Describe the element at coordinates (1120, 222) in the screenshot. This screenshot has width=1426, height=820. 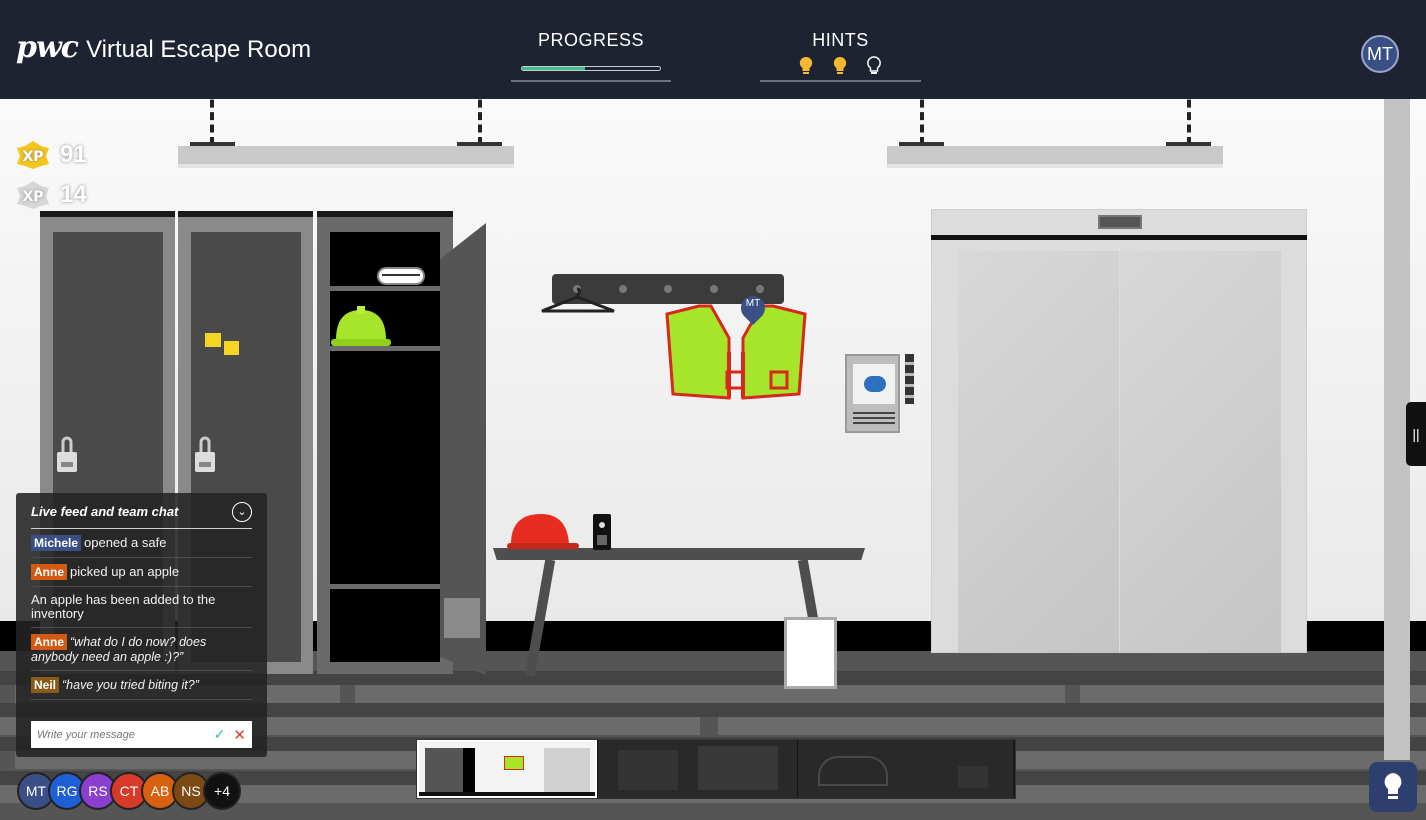
I see `elevator-indicator` at that location.